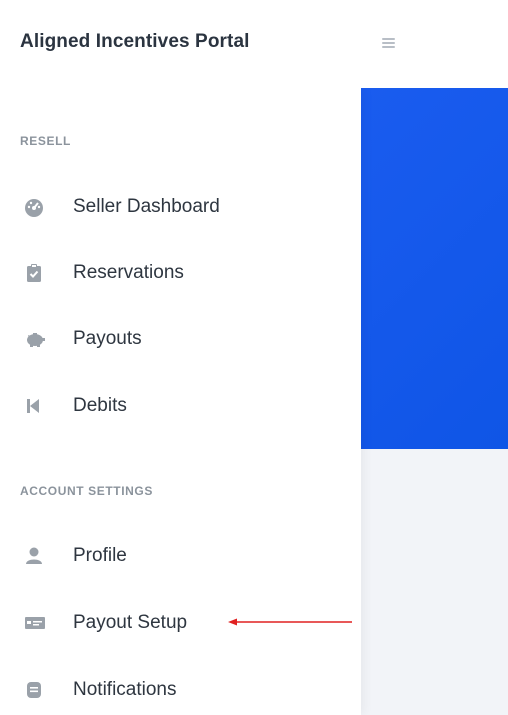 The height and width of the screenshot is (715, 508). I want to click on sidebar-item-reservations: Reservations, so click(180, 273).